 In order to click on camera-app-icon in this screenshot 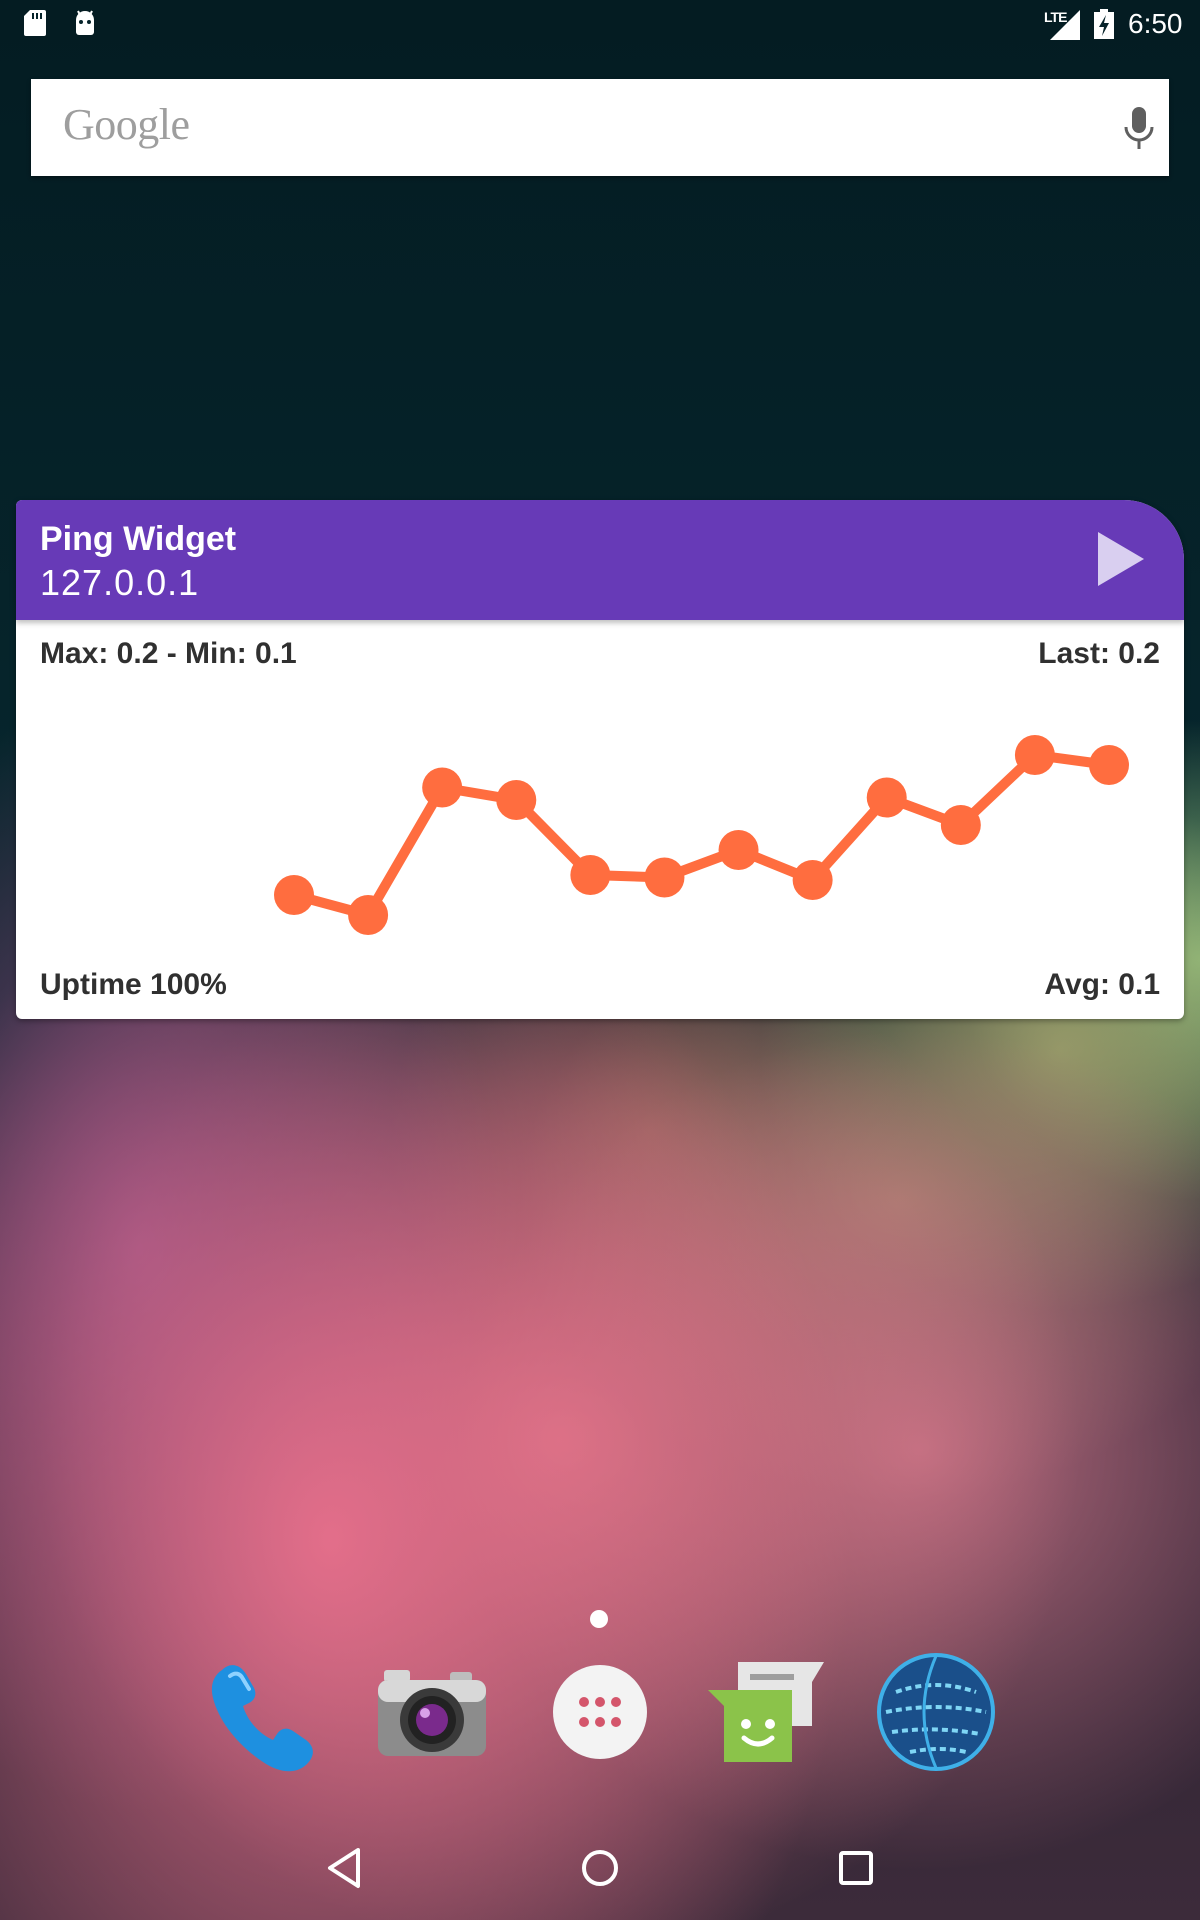, I will do `click(432, 1712)`.